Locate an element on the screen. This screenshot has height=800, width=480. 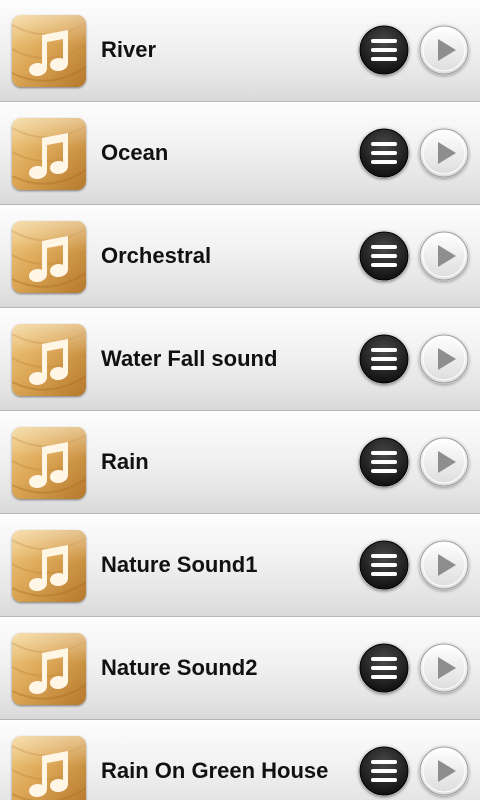
track-title: Water Fall sound is located at coordinates (189, 358).